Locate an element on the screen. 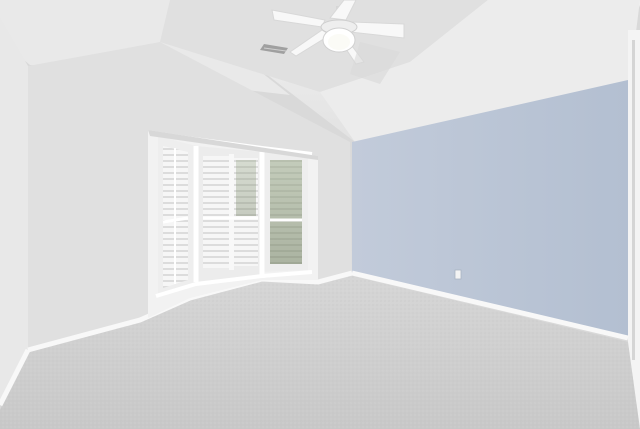  plantation-shutter-left is located at coordinates (175, 217).